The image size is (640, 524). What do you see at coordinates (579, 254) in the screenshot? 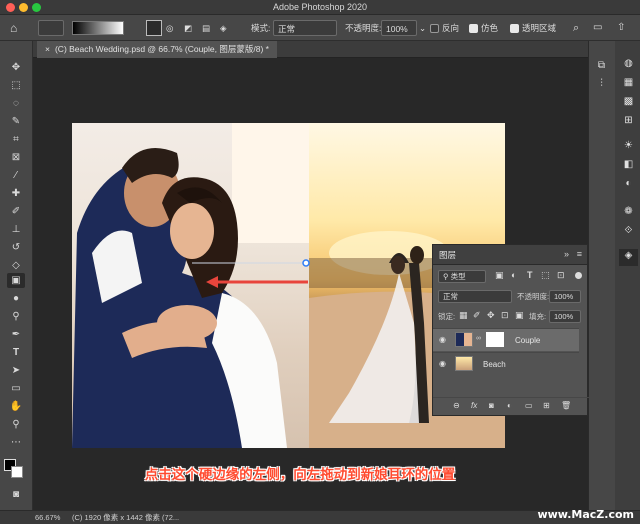
I see `panel-menu-icon: ≡` at bounding box center [579, 254].